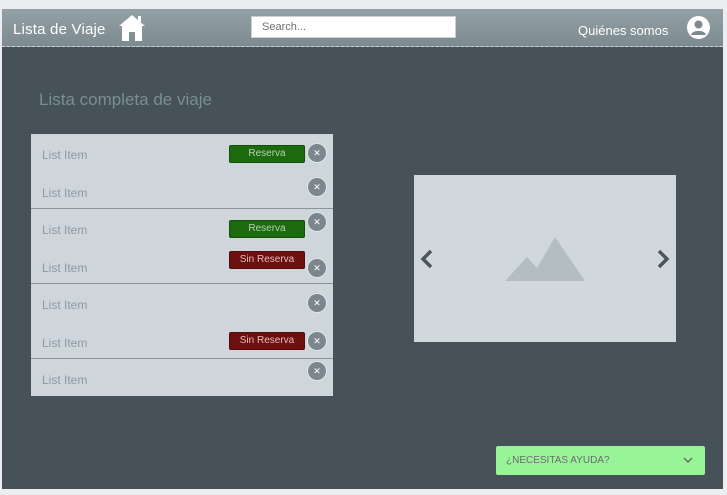 This screenshot has height=495, width=727. Describe the element at coordinates (59, 29) in the screenshot. I see `app-title: Lista de Viaje` at that location.